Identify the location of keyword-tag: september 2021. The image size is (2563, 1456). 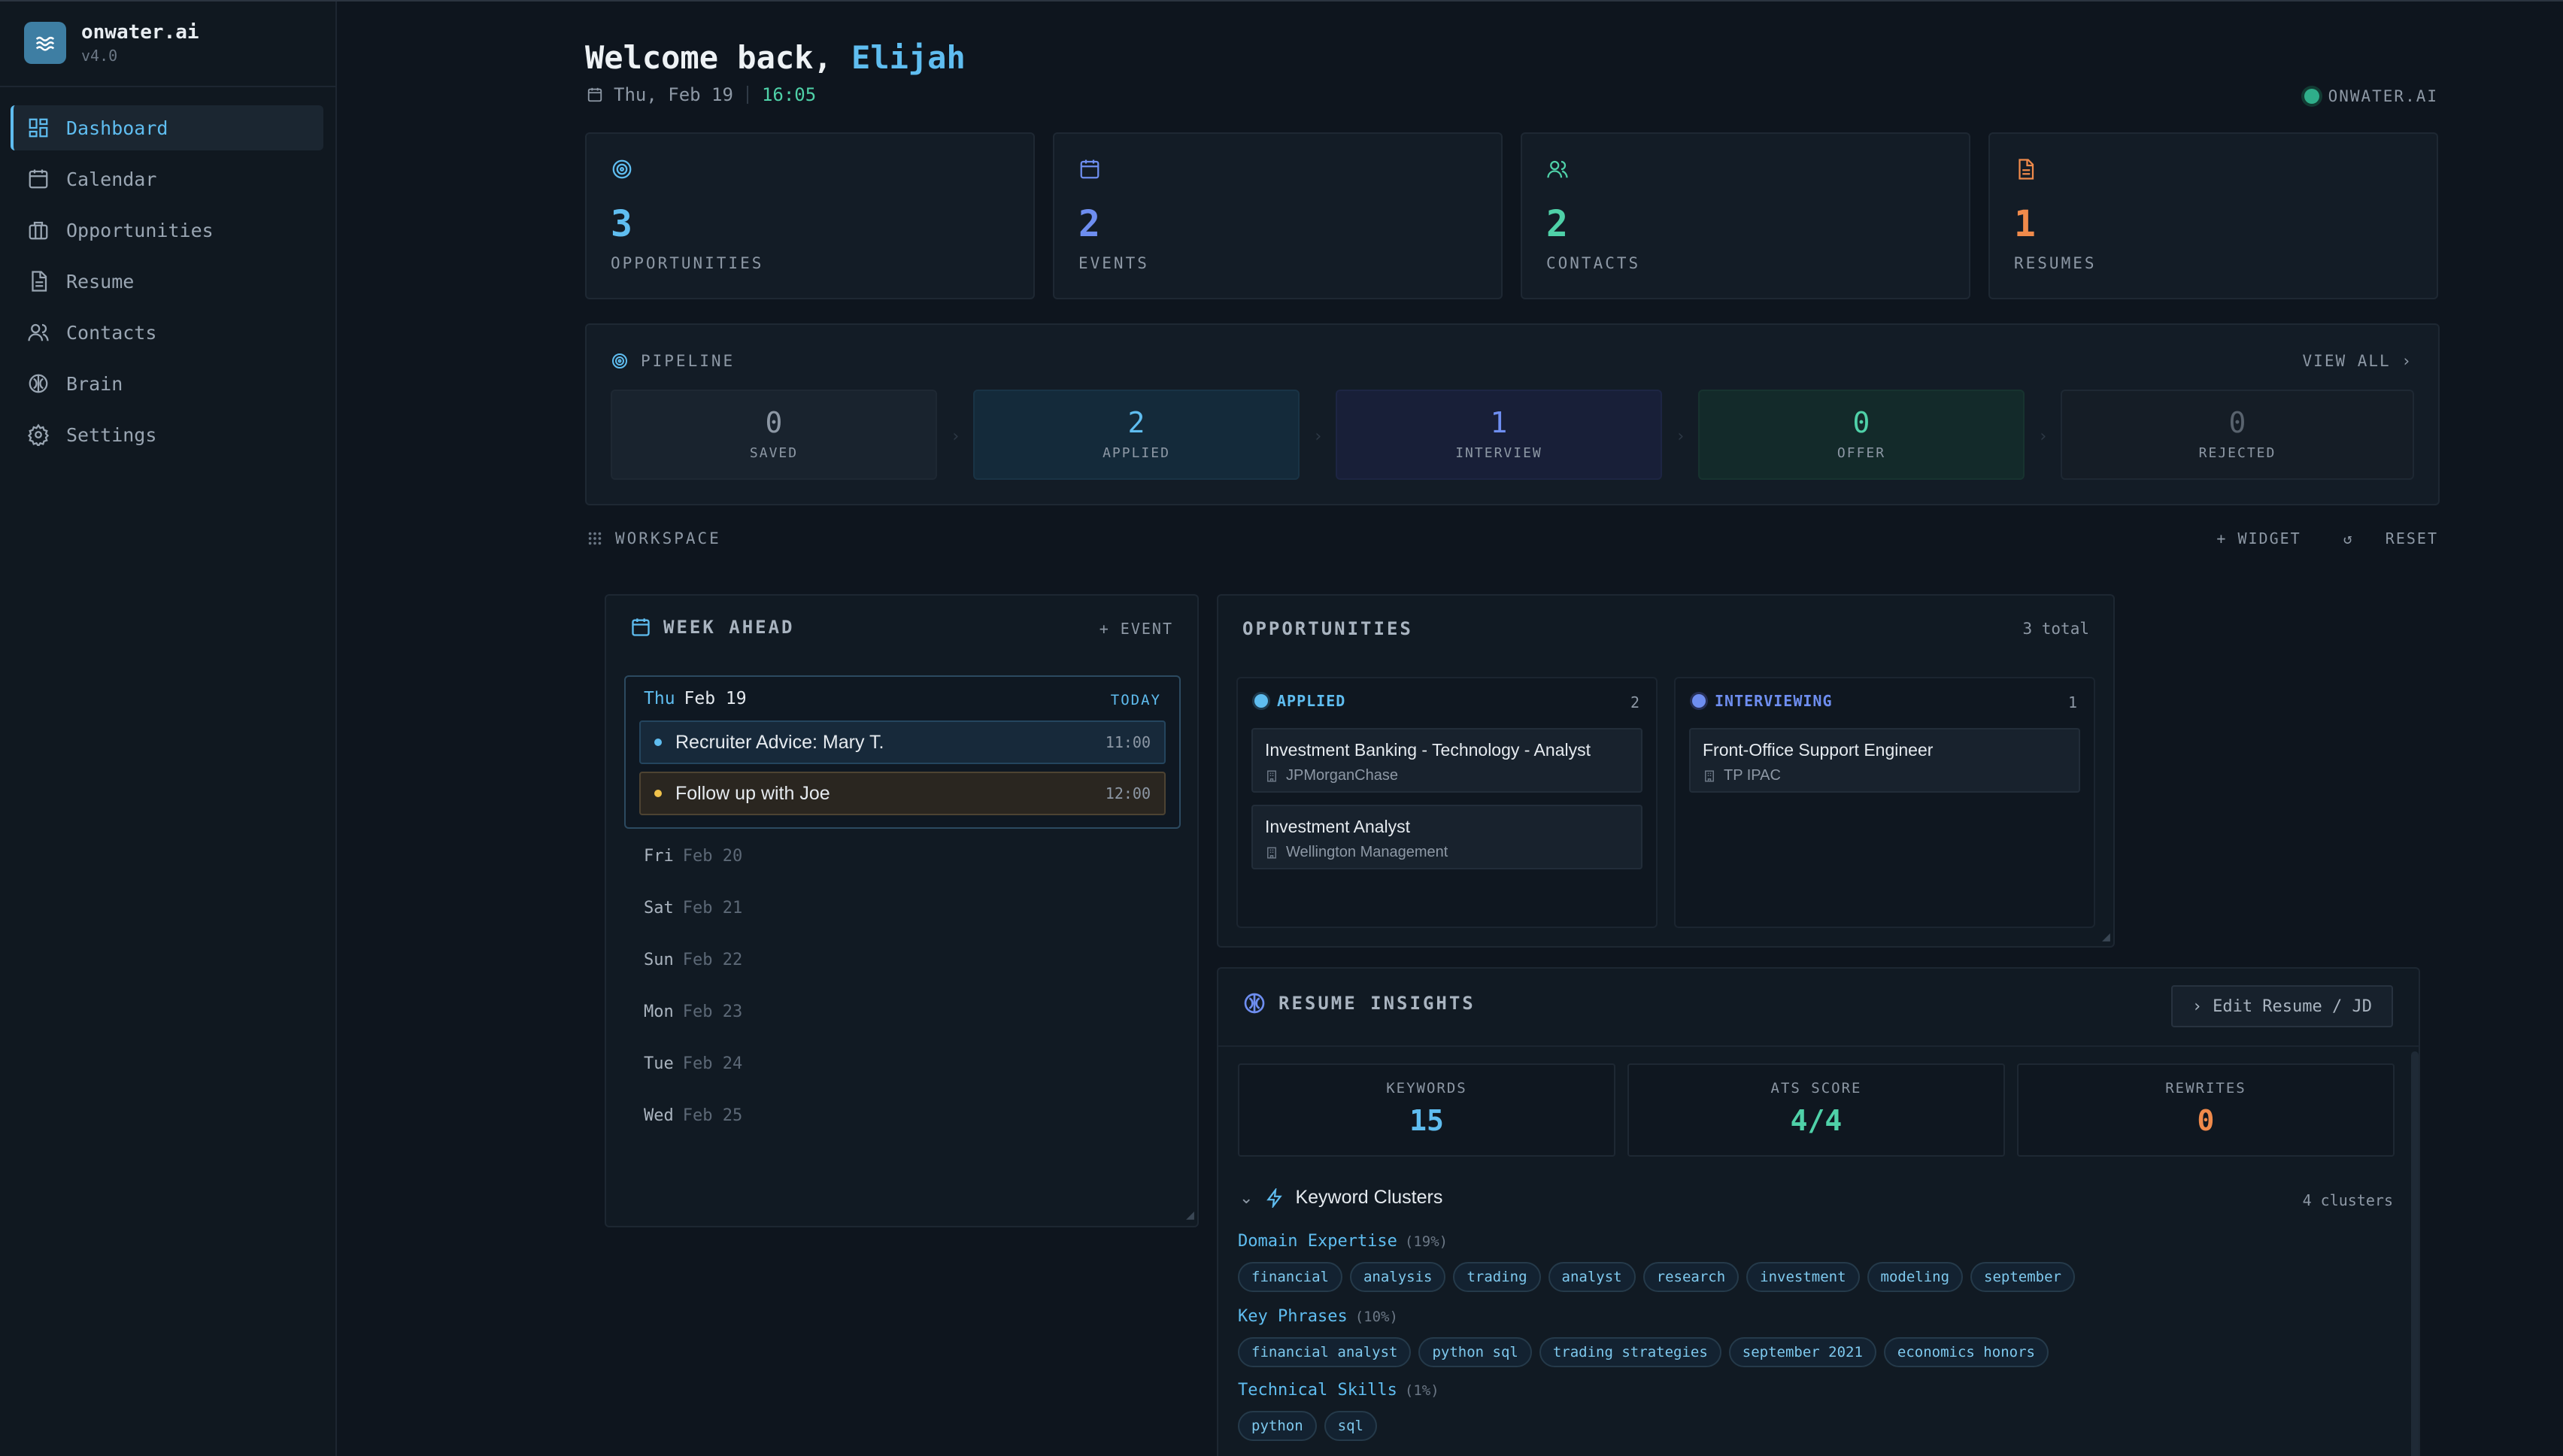
(1802, 1352).